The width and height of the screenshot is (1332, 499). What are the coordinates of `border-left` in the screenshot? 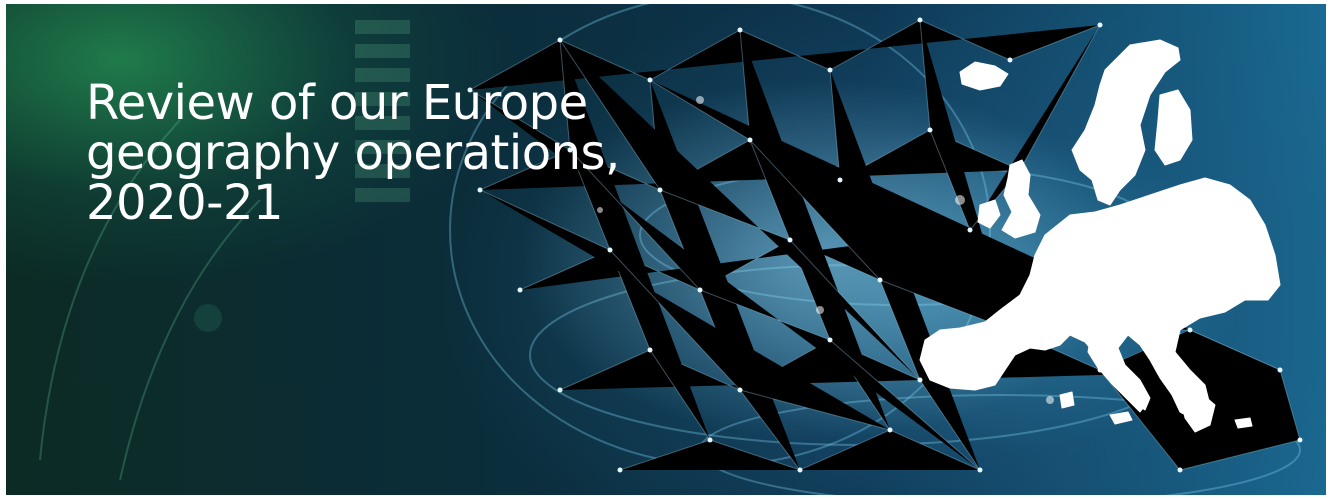 It's located at (3, 249).